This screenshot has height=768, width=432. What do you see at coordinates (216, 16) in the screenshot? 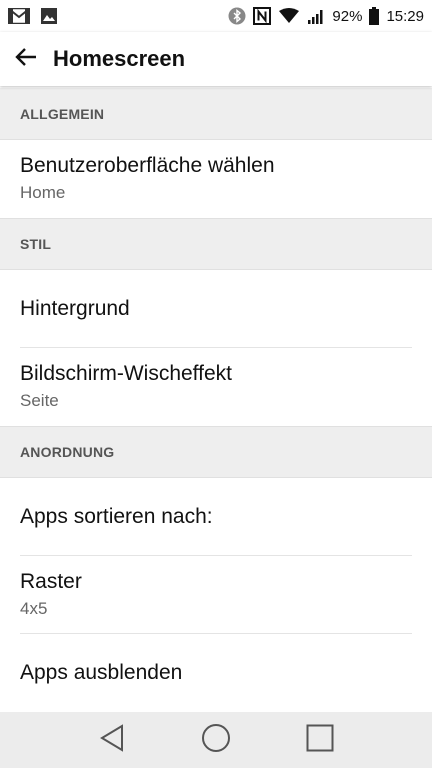
I see `status-bar: 92% 15:29` at bounding box center [216, 16].